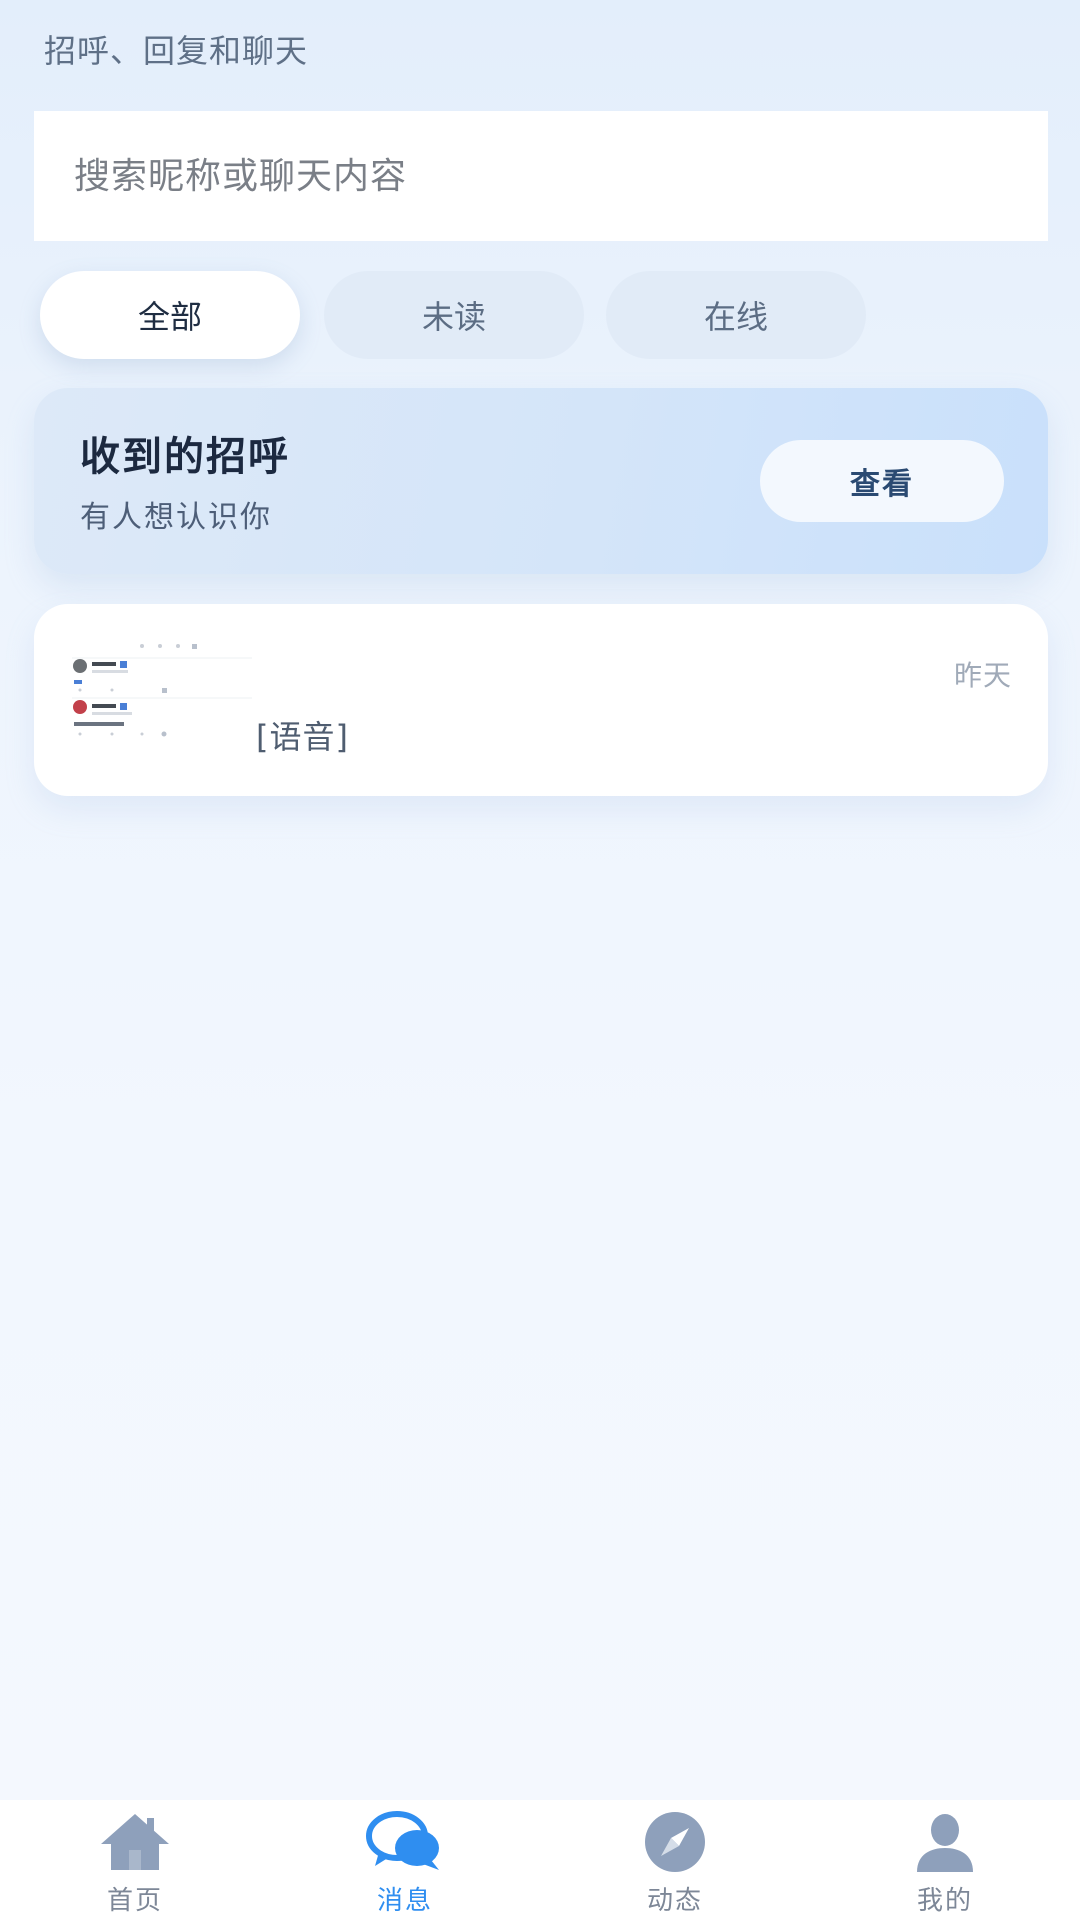 This screenshot has height=1920, width=1080. Describe the element at coordinates (674, 1901) in the screenshot. I see `nav-label-feed: 动态` at that location.